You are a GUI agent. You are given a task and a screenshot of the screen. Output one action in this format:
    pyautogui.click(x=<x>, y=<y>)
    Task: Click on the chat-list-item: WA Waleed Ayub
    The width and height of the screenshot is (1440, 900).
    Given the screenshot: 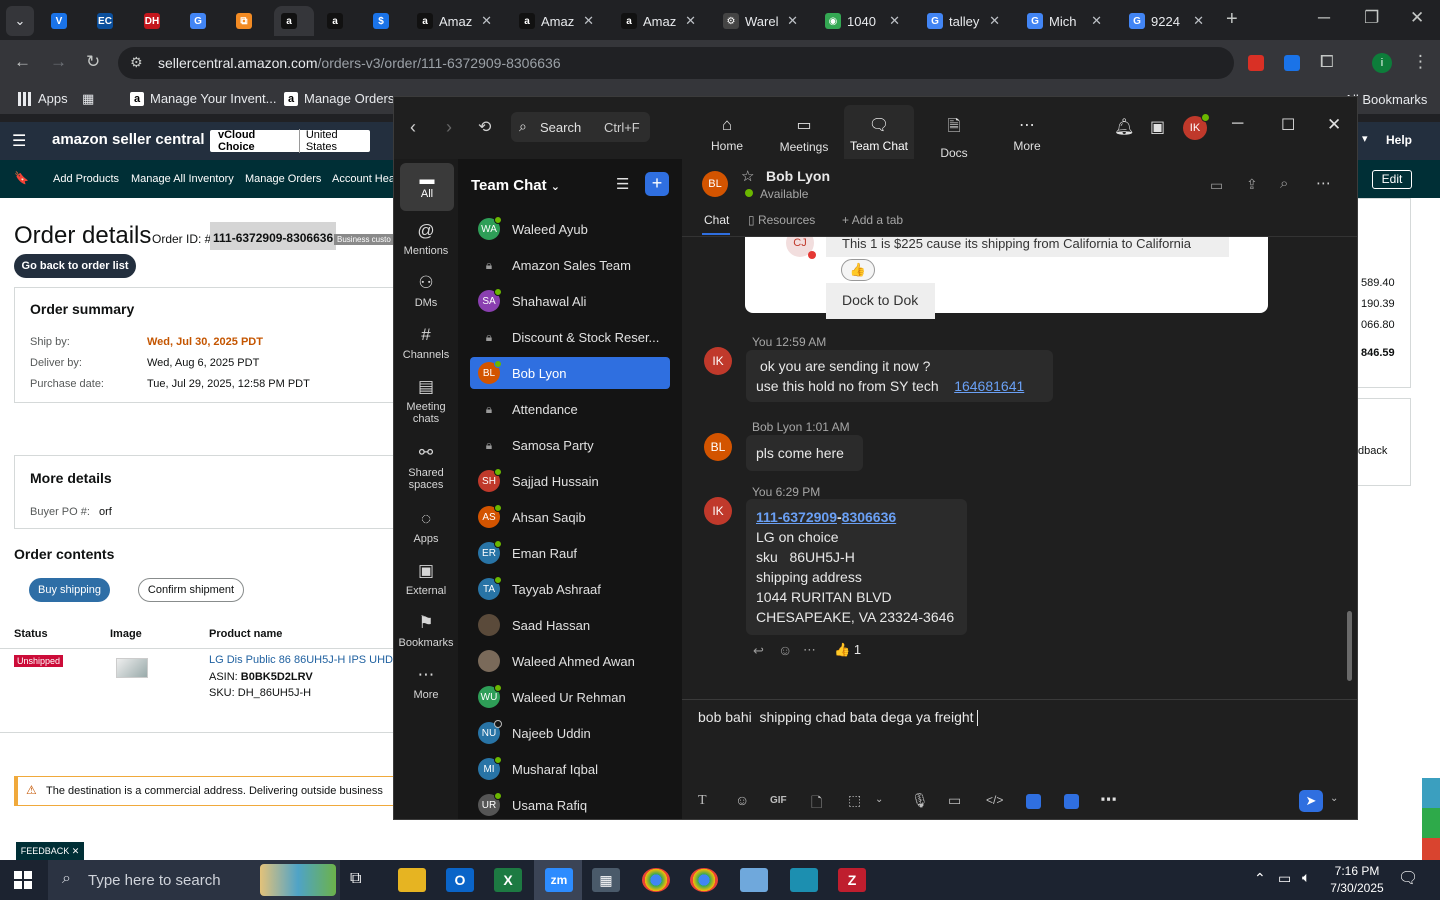 What is the action you would take?
    pyautogui.click(x=570, y=229)
    